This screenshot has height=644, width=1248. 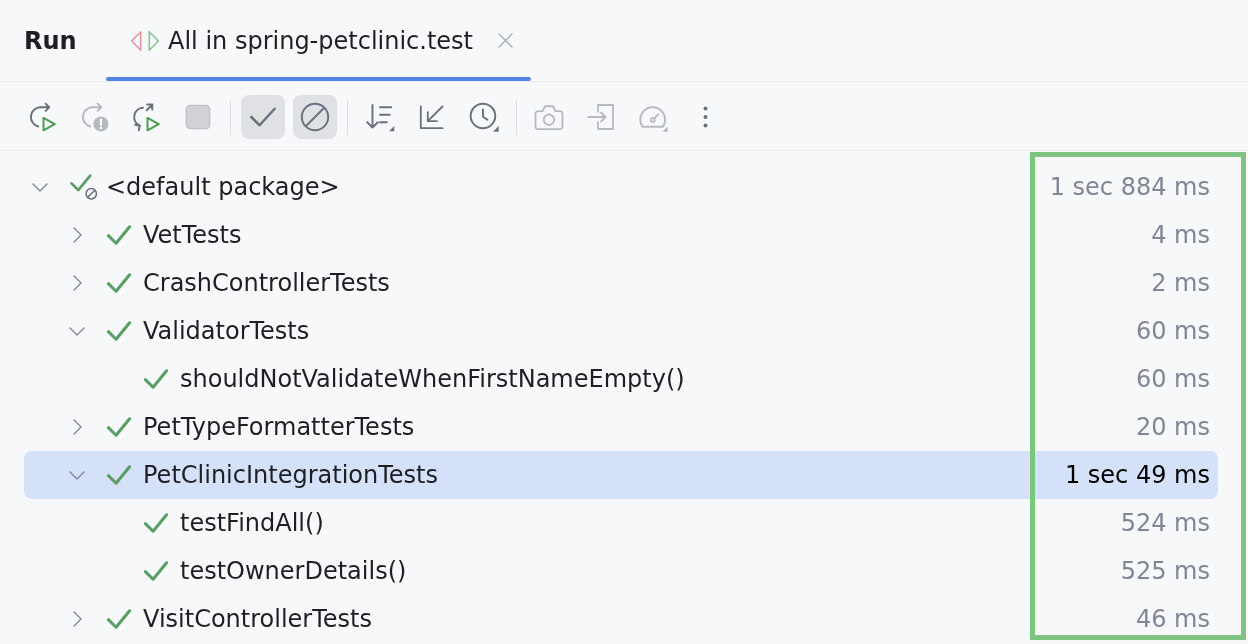 I want to click on prohibited-icon, so click(x=315, y=117).